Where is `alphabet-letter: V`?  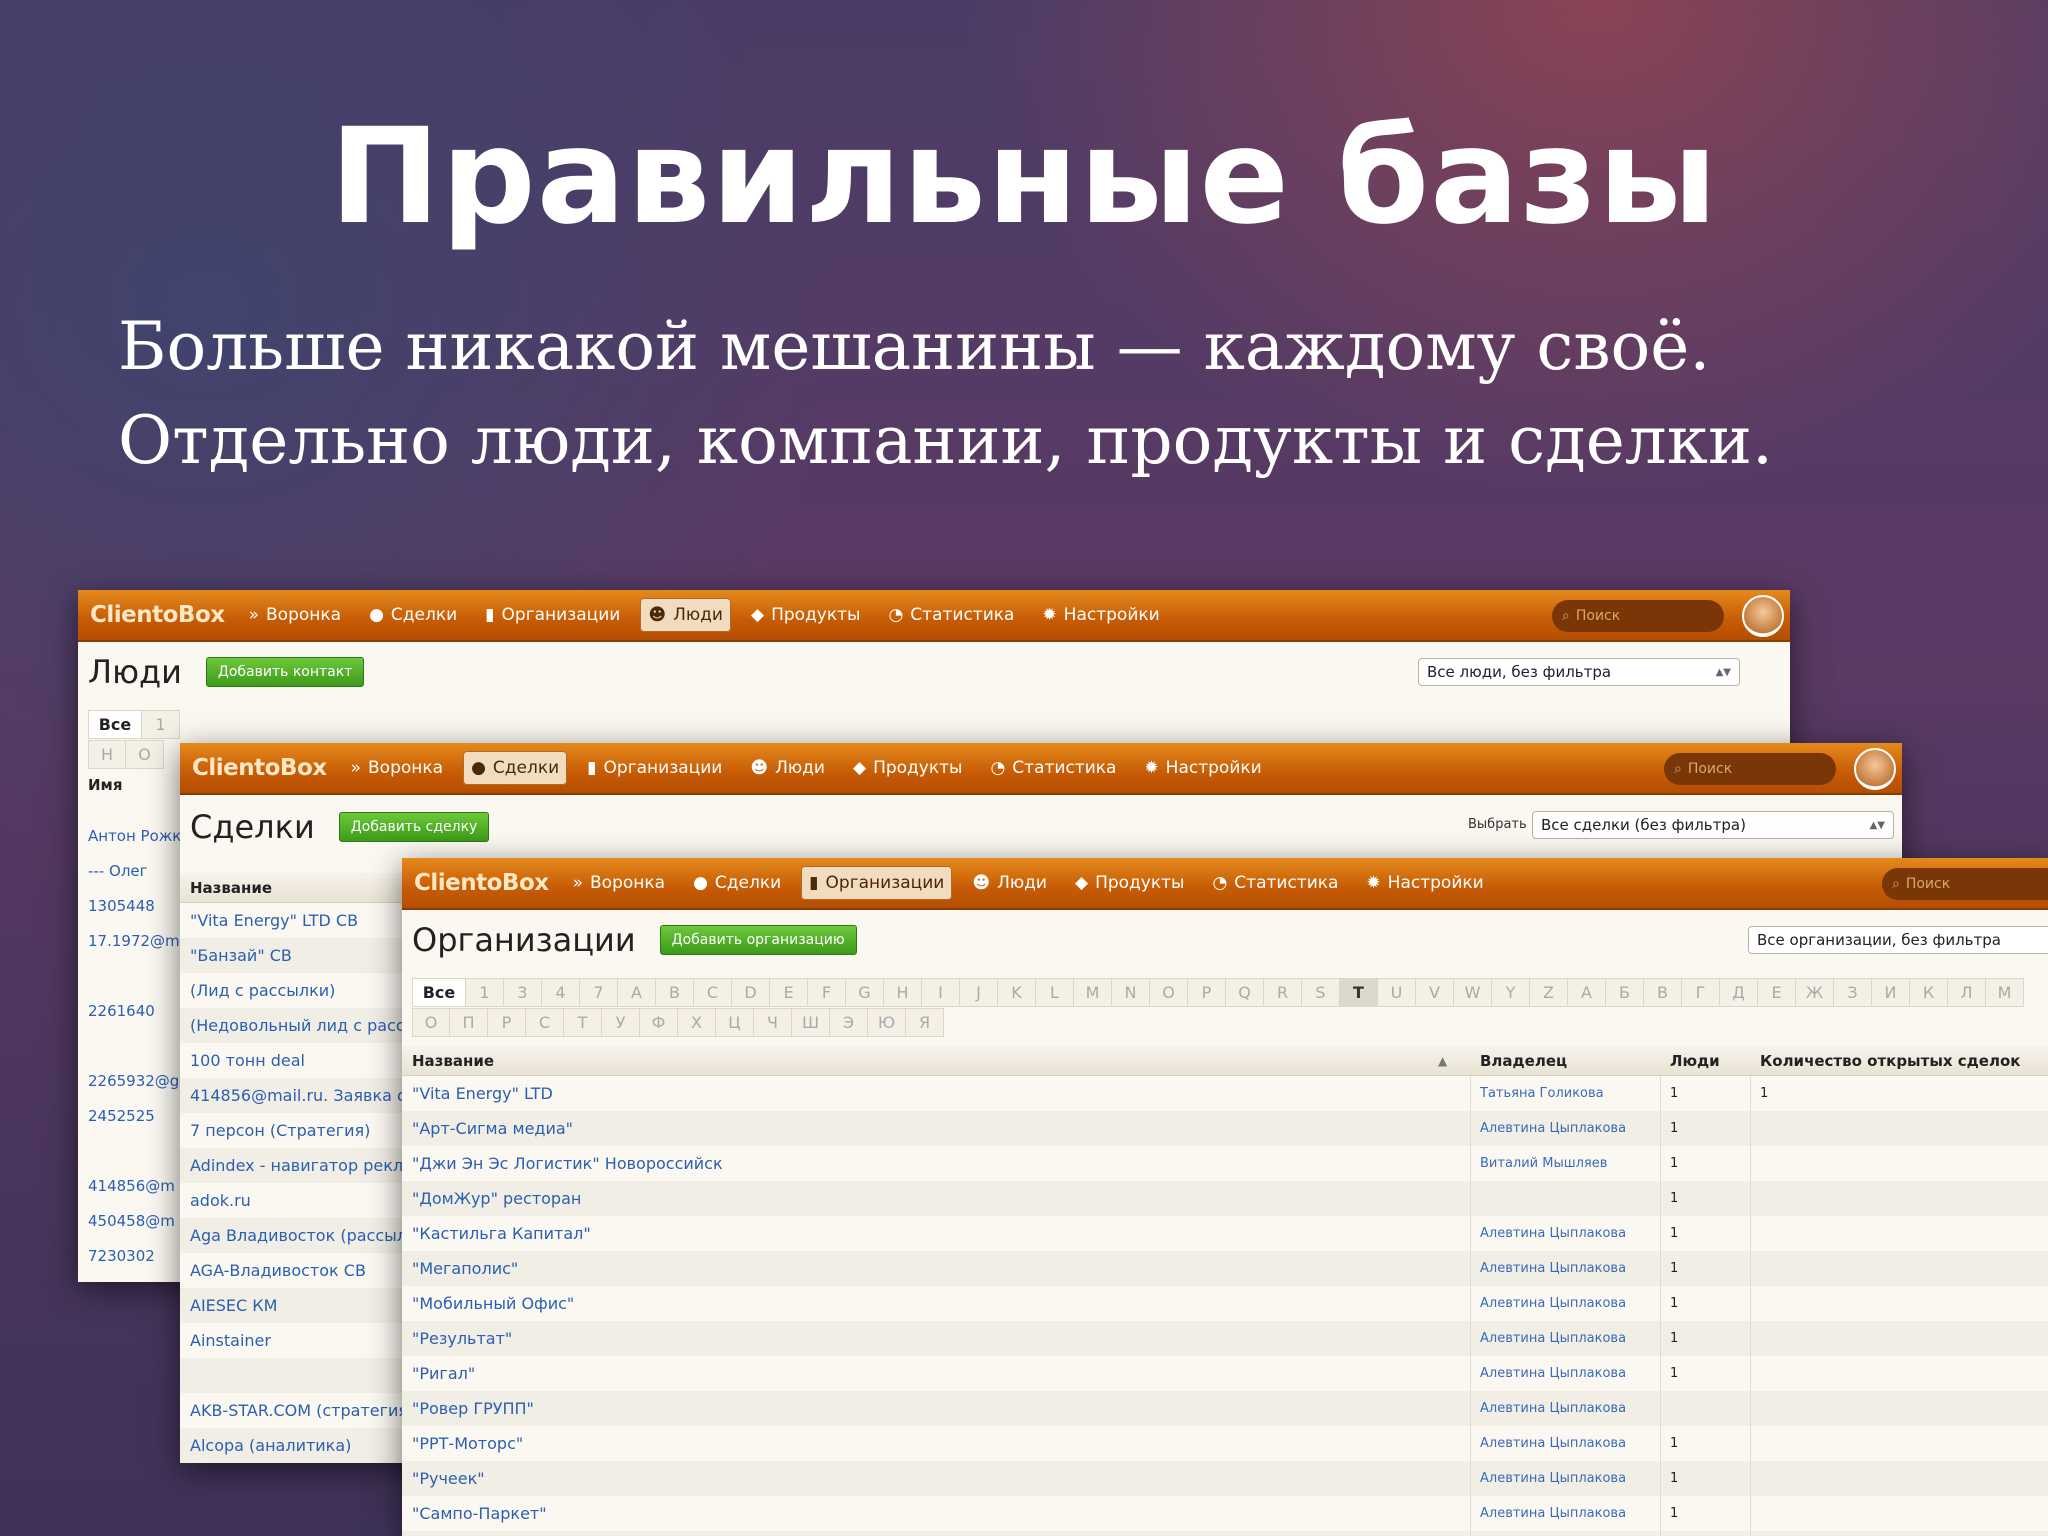 alphabet-letter: V is located at coordinates (1435, 992).